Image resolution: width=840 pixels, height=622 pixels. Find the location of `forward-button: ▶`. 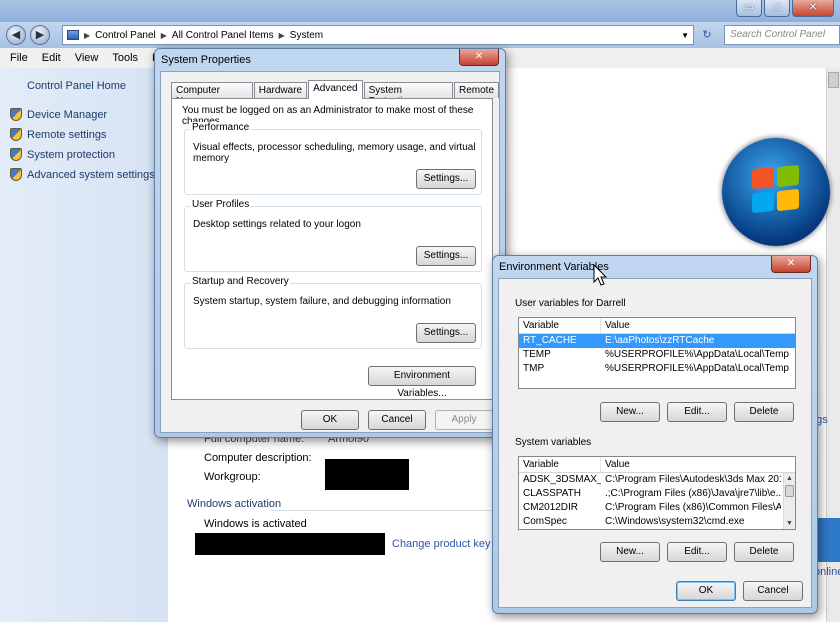

forward-button: ▶ is located at coordinates (40, 35).